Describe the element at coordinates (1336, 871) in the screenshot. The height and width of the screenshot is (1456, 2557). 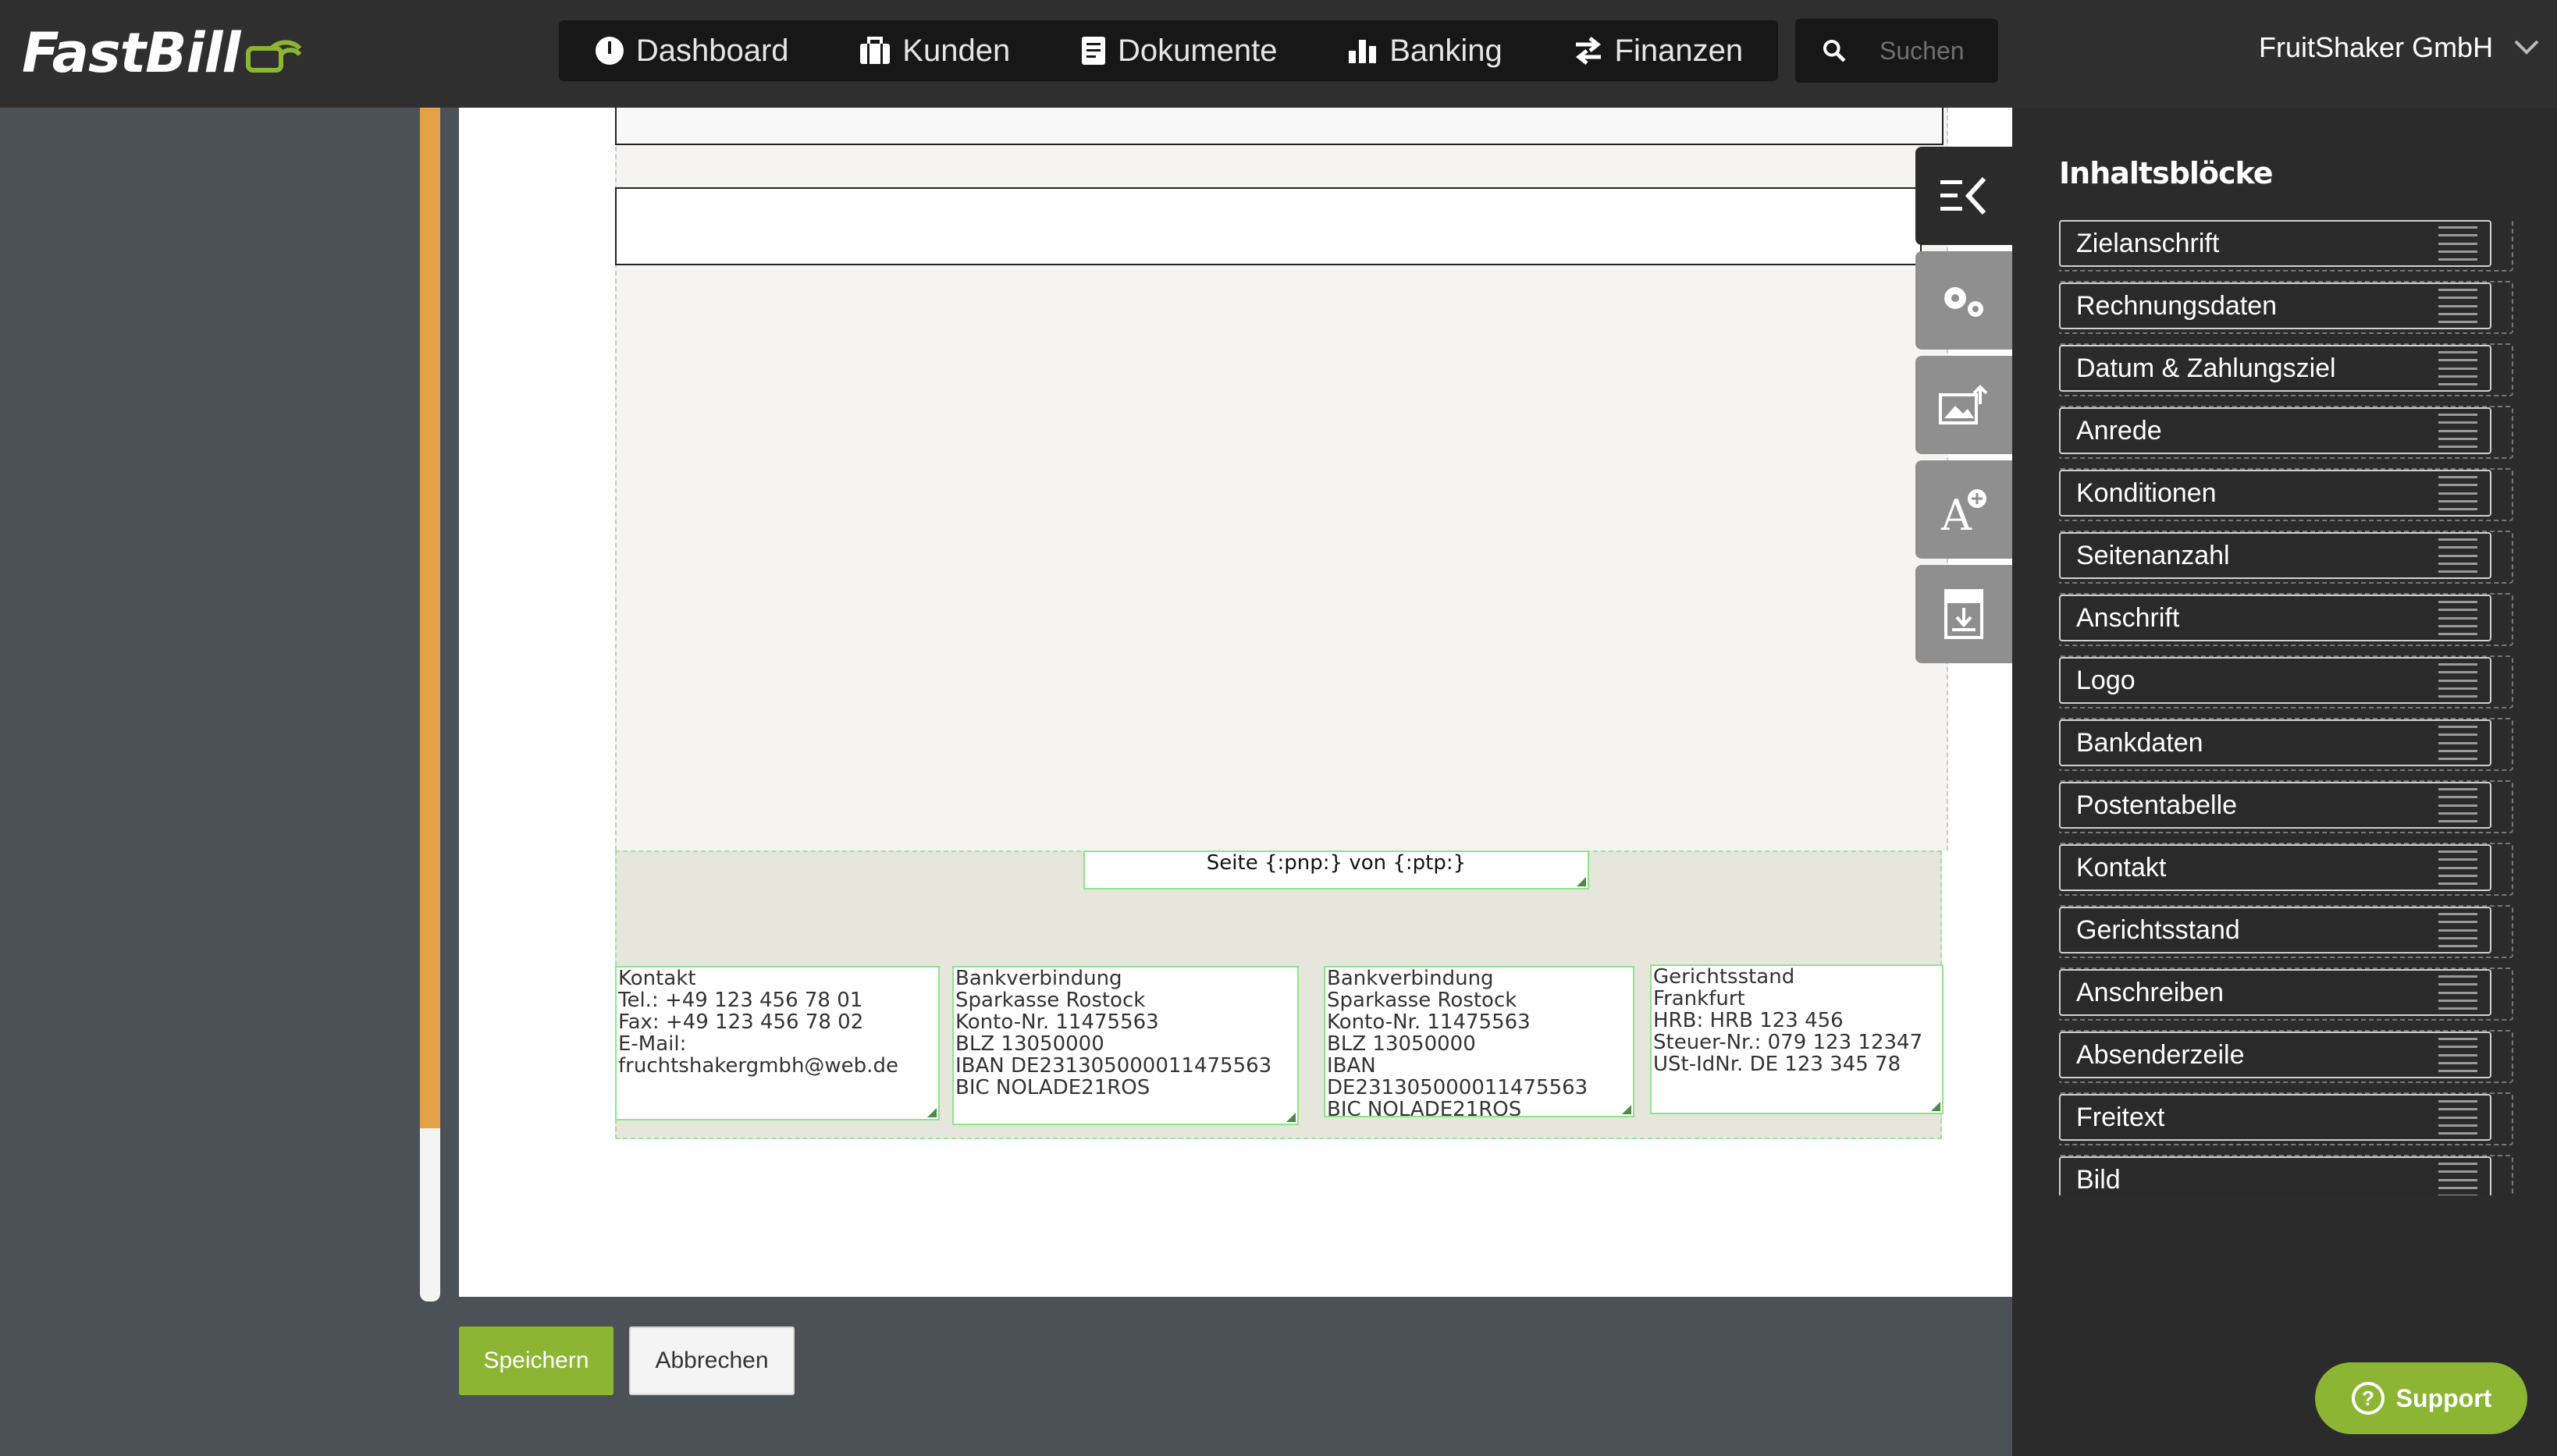
I see `page-number-field: Seite {:pnp:} von {:ptp:}` at that location.